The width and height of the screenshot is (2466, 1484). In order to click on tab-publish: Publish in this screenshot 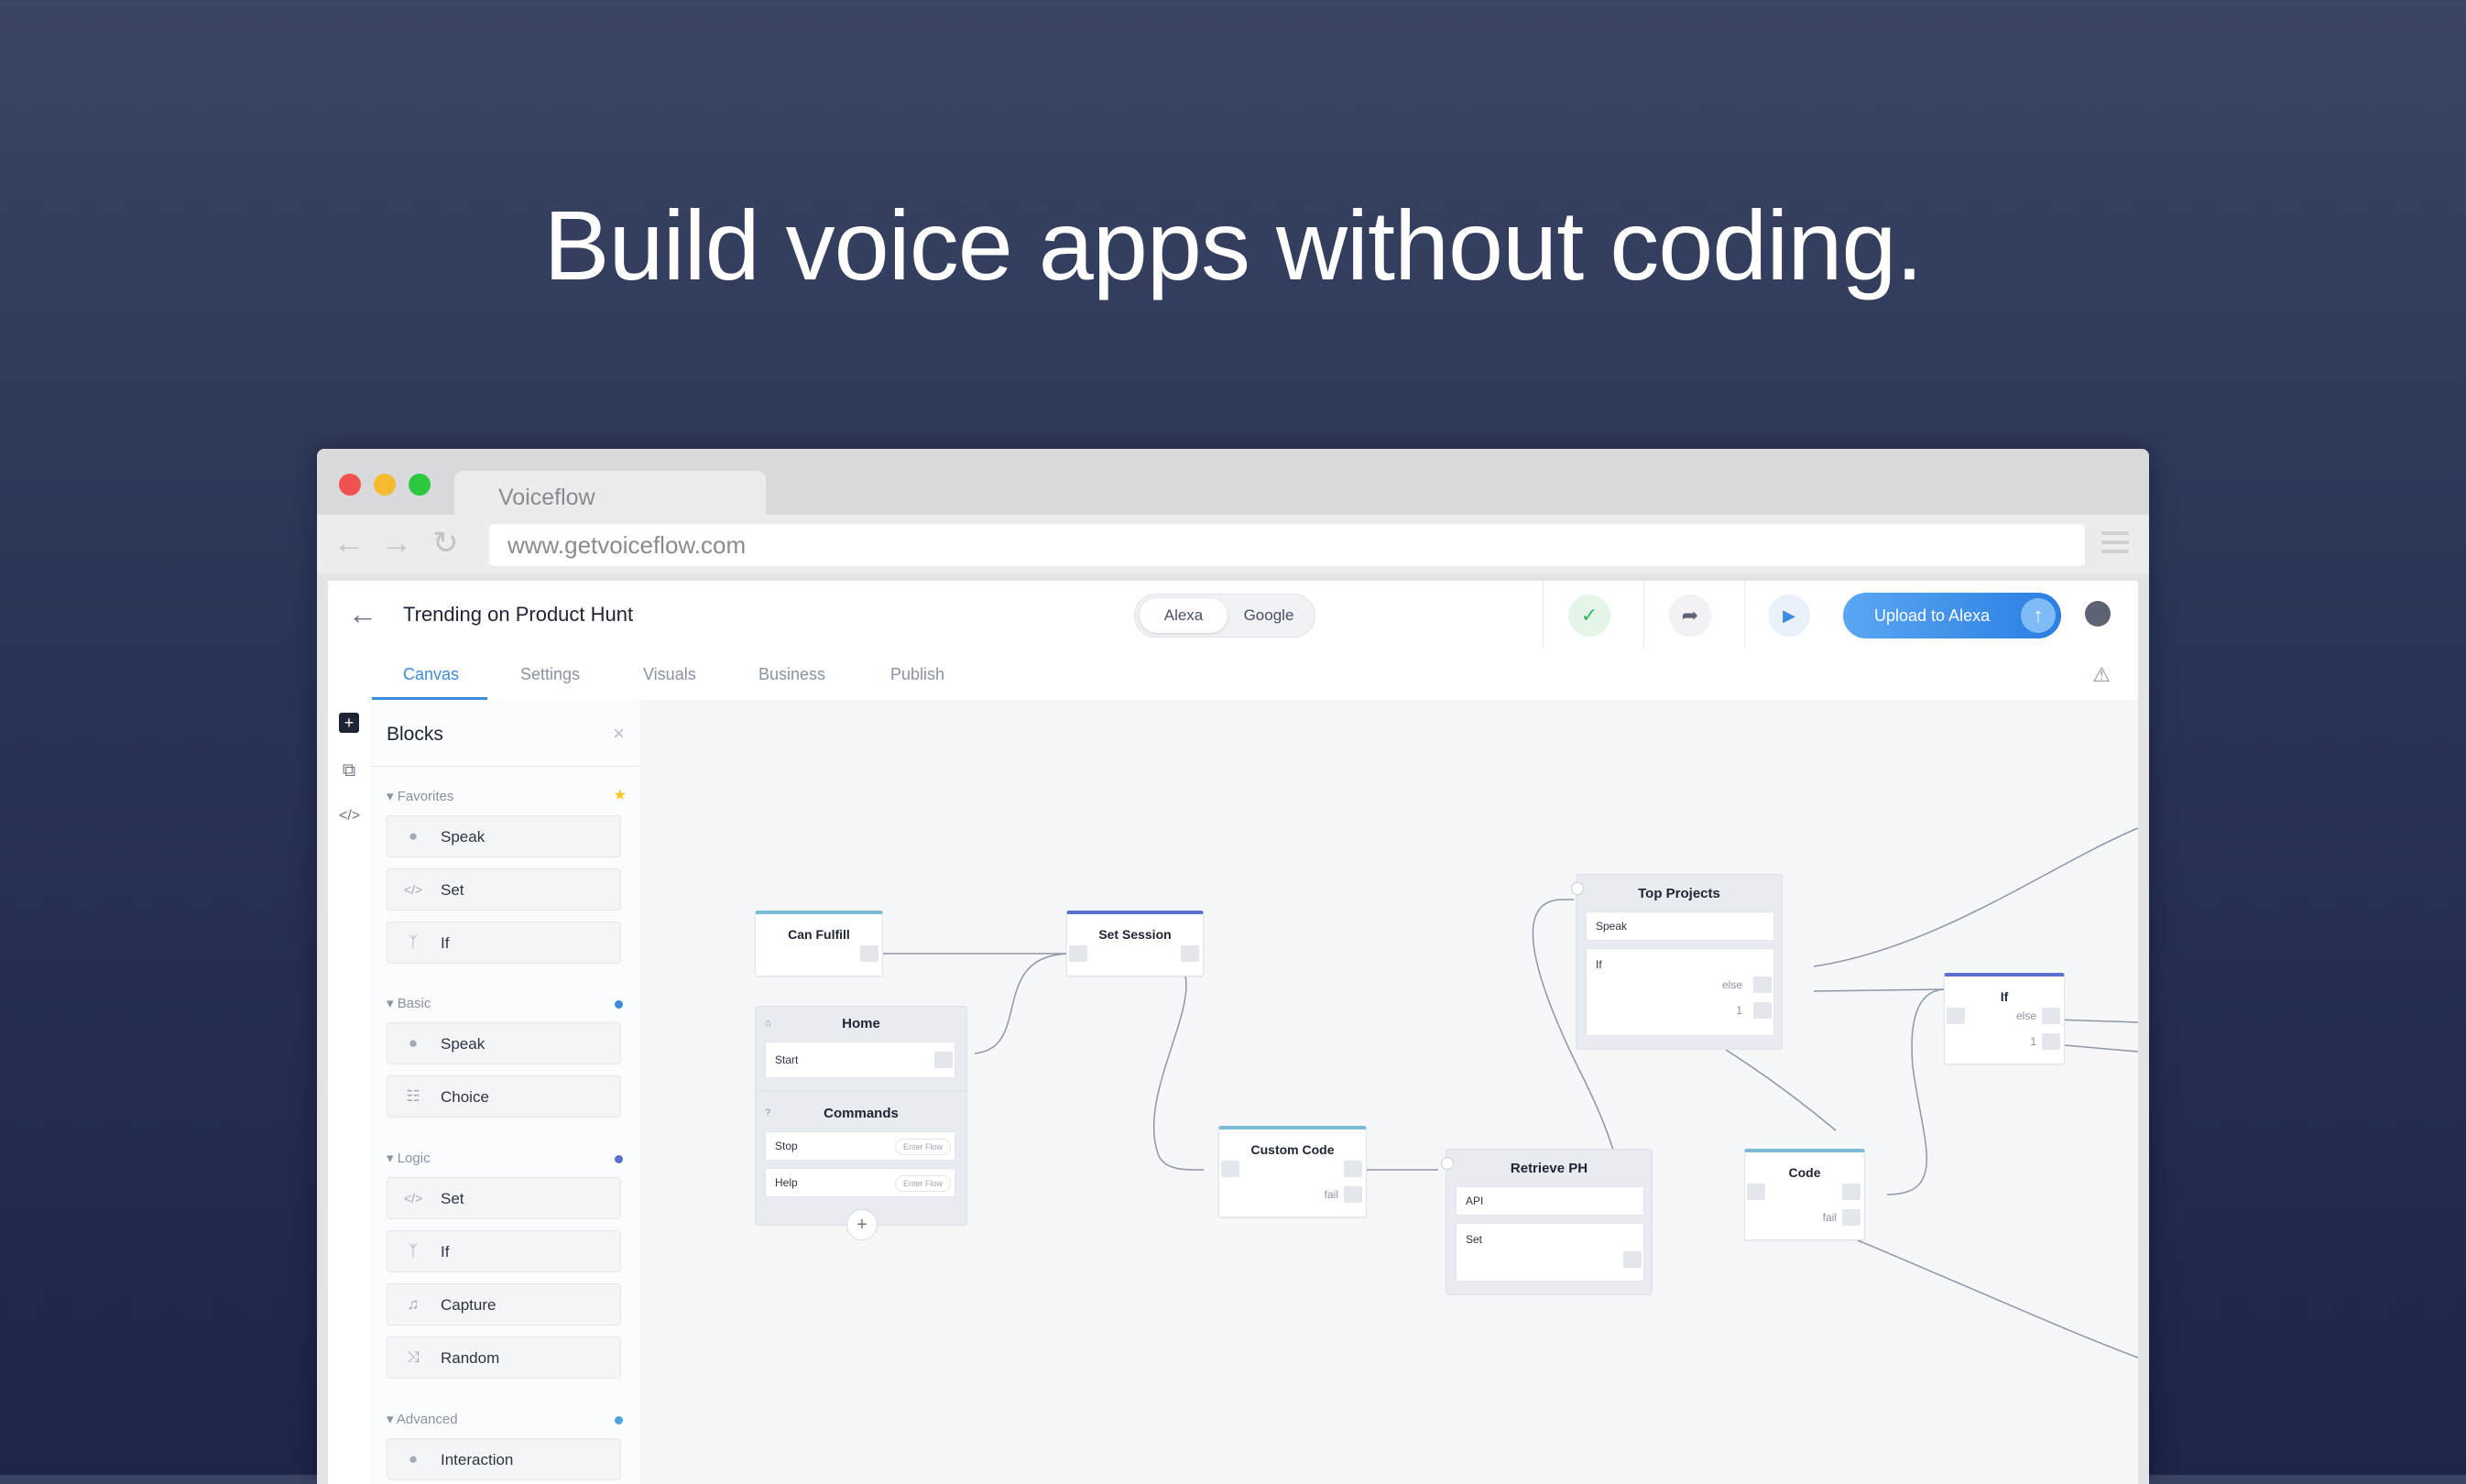, I will do `click(917, 674)`.